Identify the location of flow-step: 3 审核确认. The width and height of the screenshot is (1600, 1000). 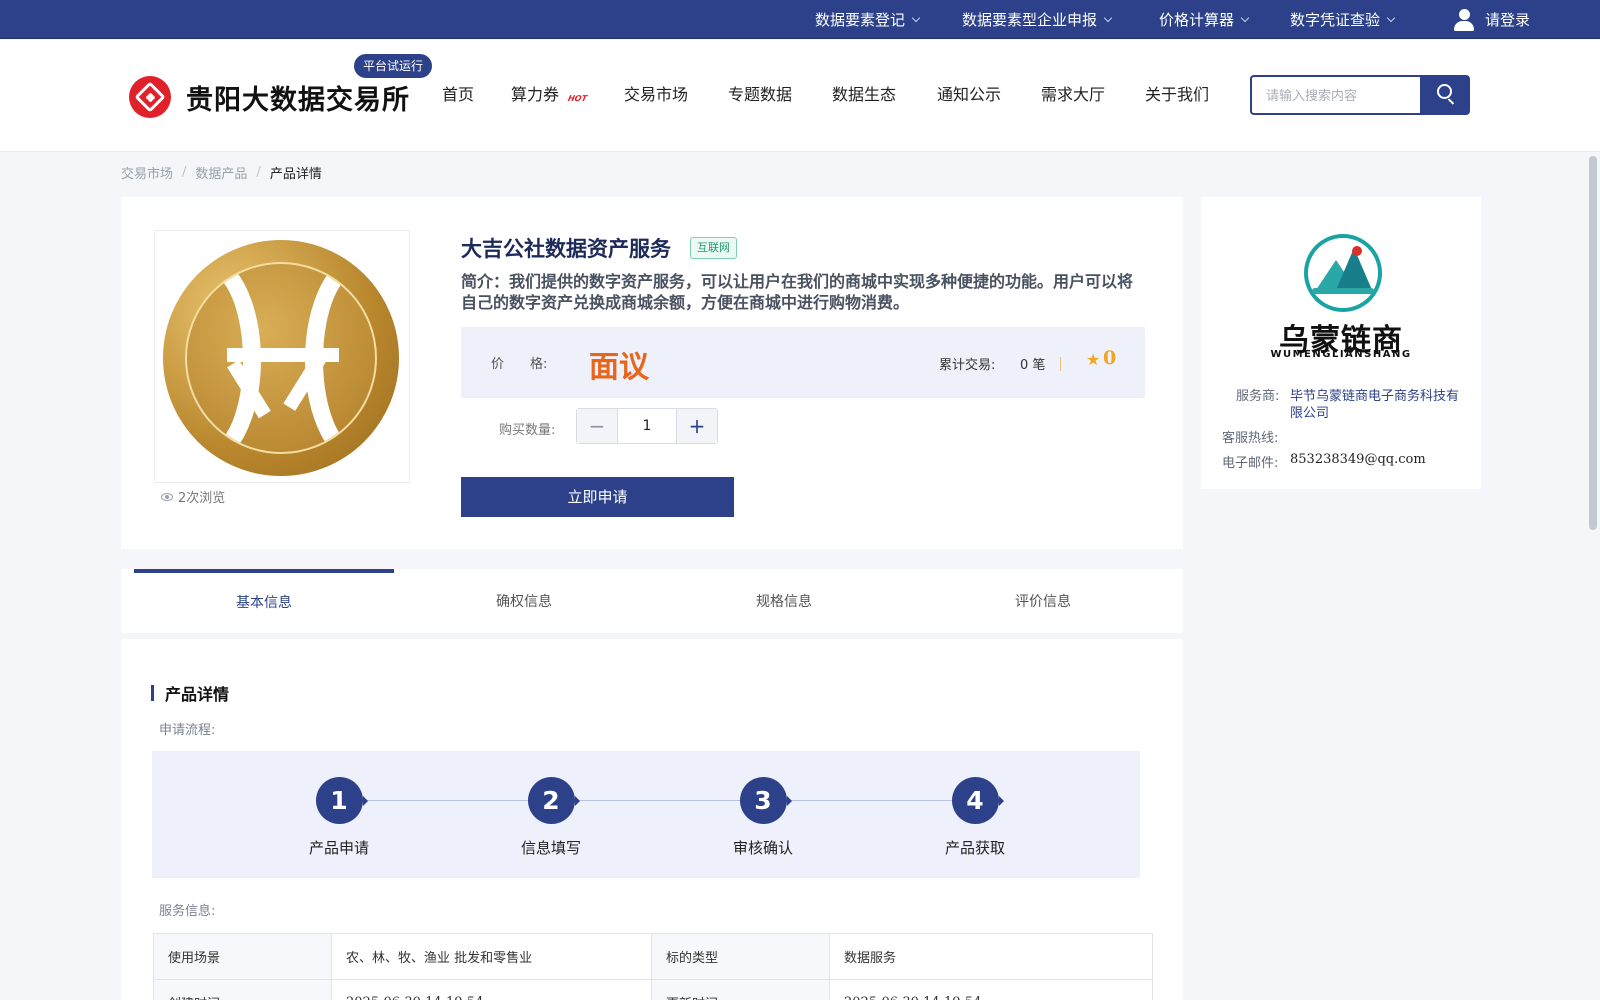
(763, 817).